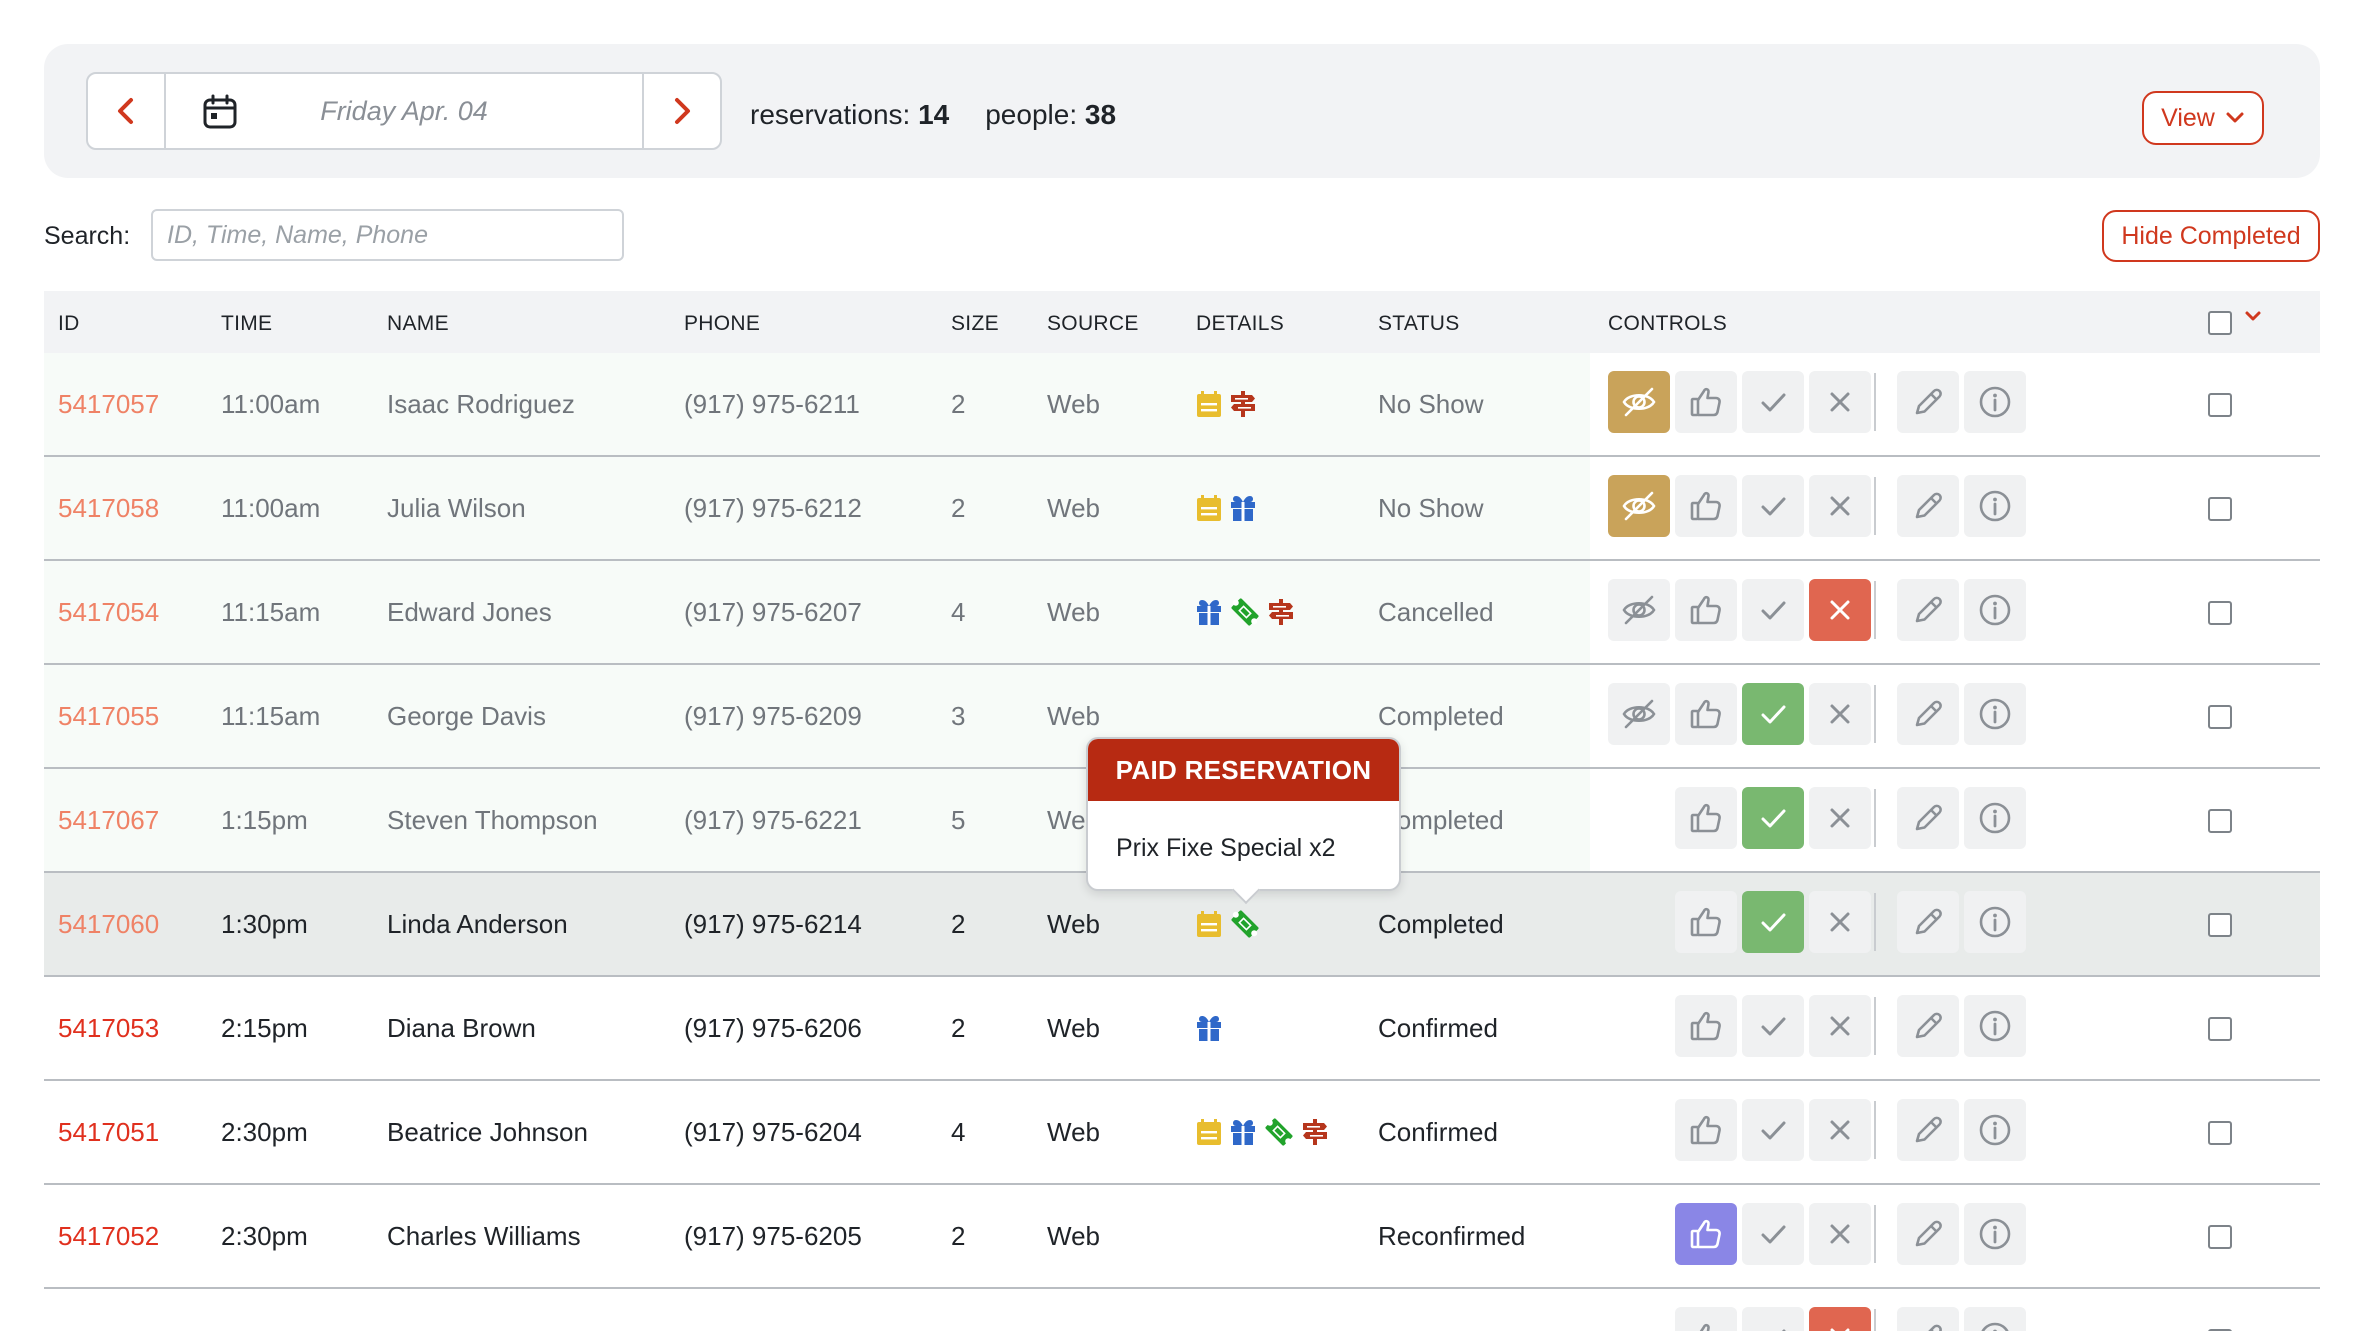  What do you see at coordinates (108, 612) in the screenshot?
I see `reservation-id: 5417054` at bounding box center [108, 612].